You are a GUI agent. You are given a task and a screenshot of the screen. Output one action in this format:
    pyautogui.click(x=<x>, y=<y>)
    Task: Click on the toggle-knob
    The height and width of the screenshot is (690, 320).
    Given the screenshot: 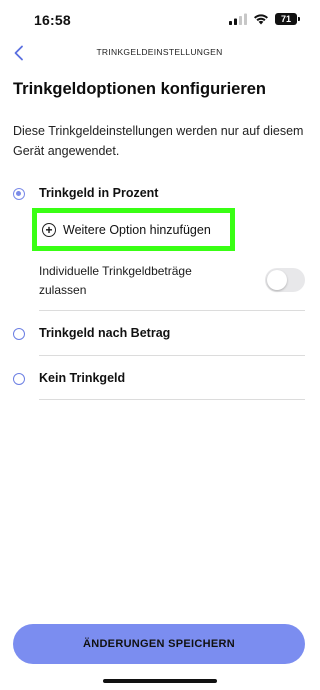 What is the action you would take?
    pyautogui.click(x=277, y=280)
    